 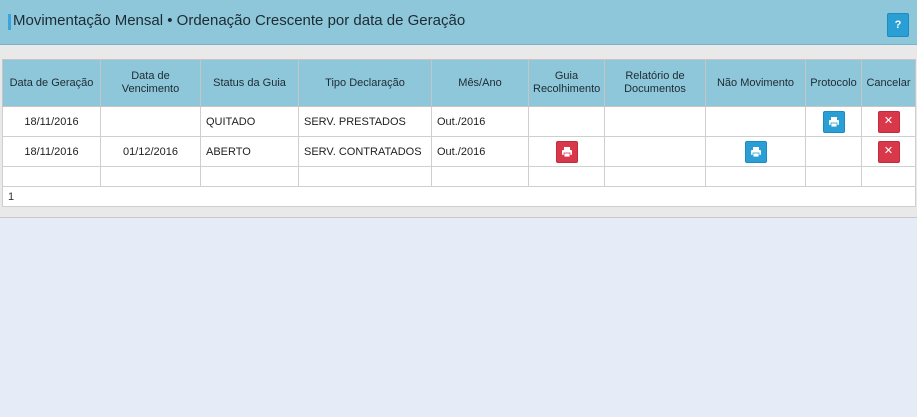 I want to click on col-header-relatorio-documentos: Relatório de Documentos, so click(x=655, y=83).